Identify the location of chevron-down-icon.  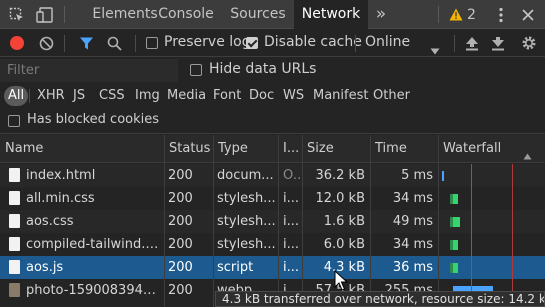
(435, 49).